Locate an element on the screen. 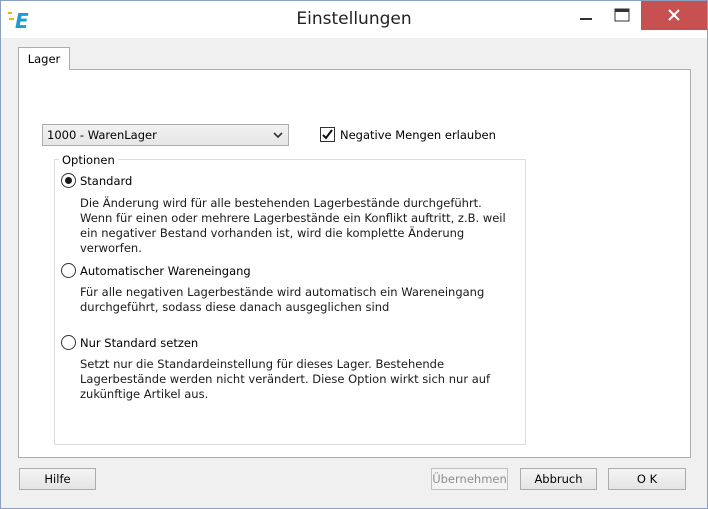 The width and height of the screenshot is (708, 509). cancel-button: Abbruch is located at coordinates (558, 479).